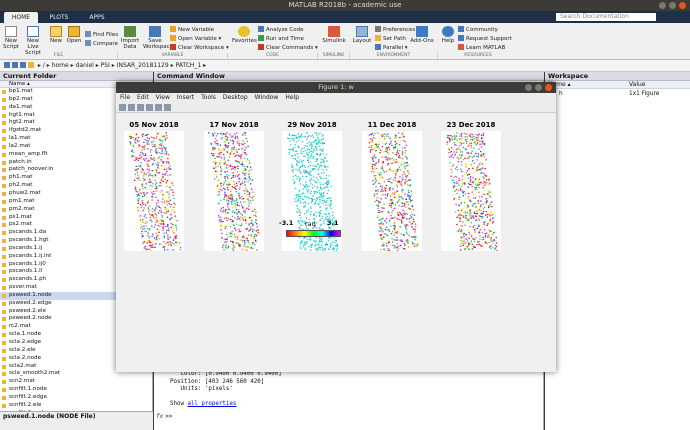 Image resolution: width=690 pixels, height=430 pixels. Describe the element at coordinates (76, 390) in the screenshot. I see `file-item: scnfilt.1.node` at that location.